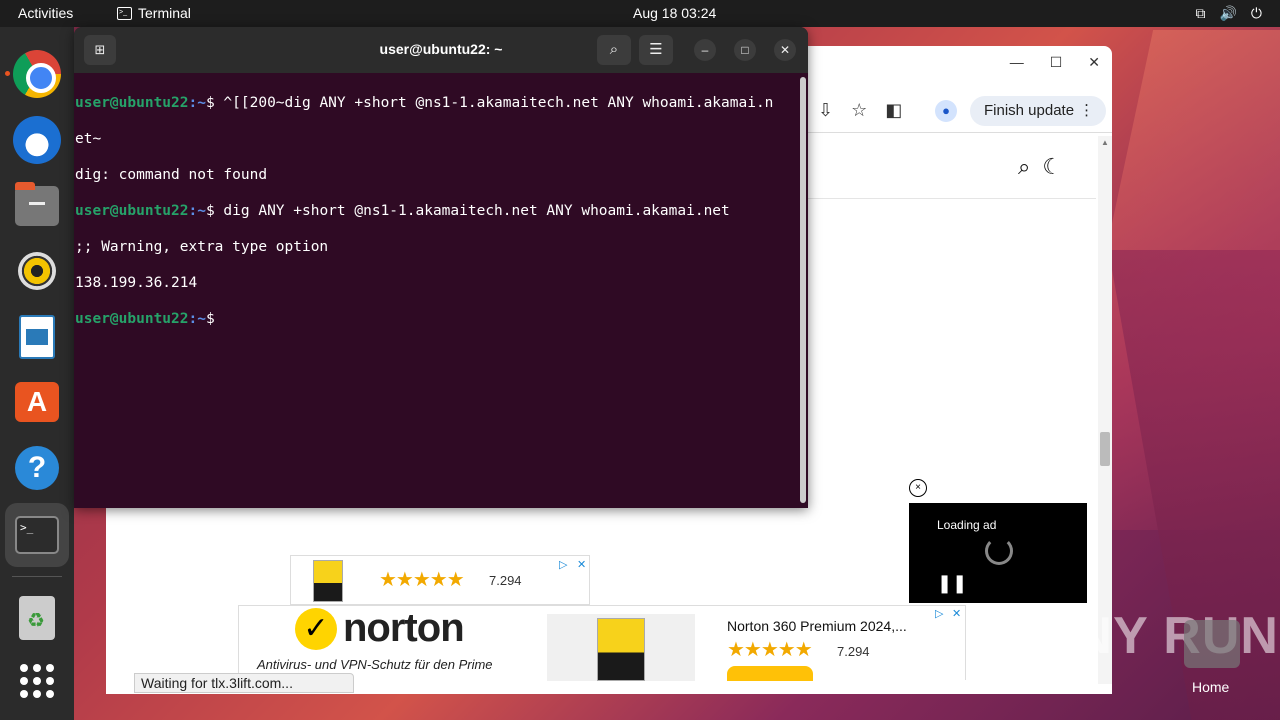  I want to click on dock-item-terminal: >_, so click(37, 535).